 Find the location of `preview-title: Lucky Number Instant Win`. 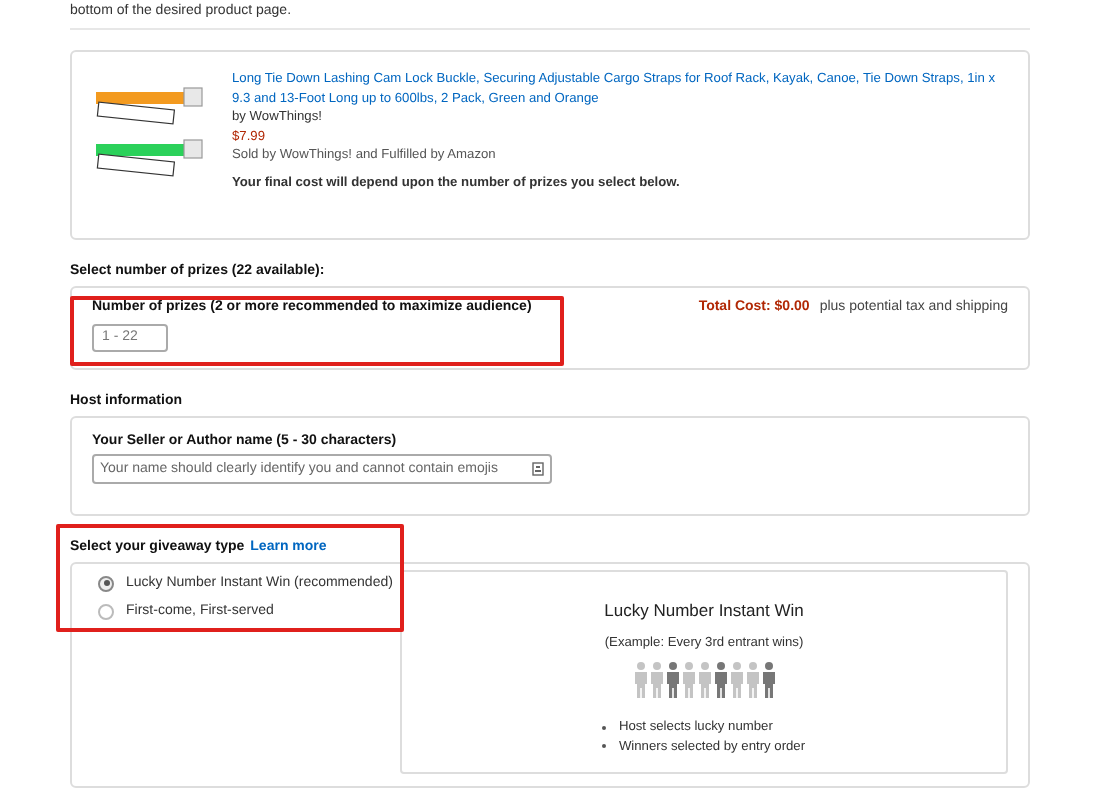

preview-title: Lucky Number Instant Win is located at coordinates (704, 610).